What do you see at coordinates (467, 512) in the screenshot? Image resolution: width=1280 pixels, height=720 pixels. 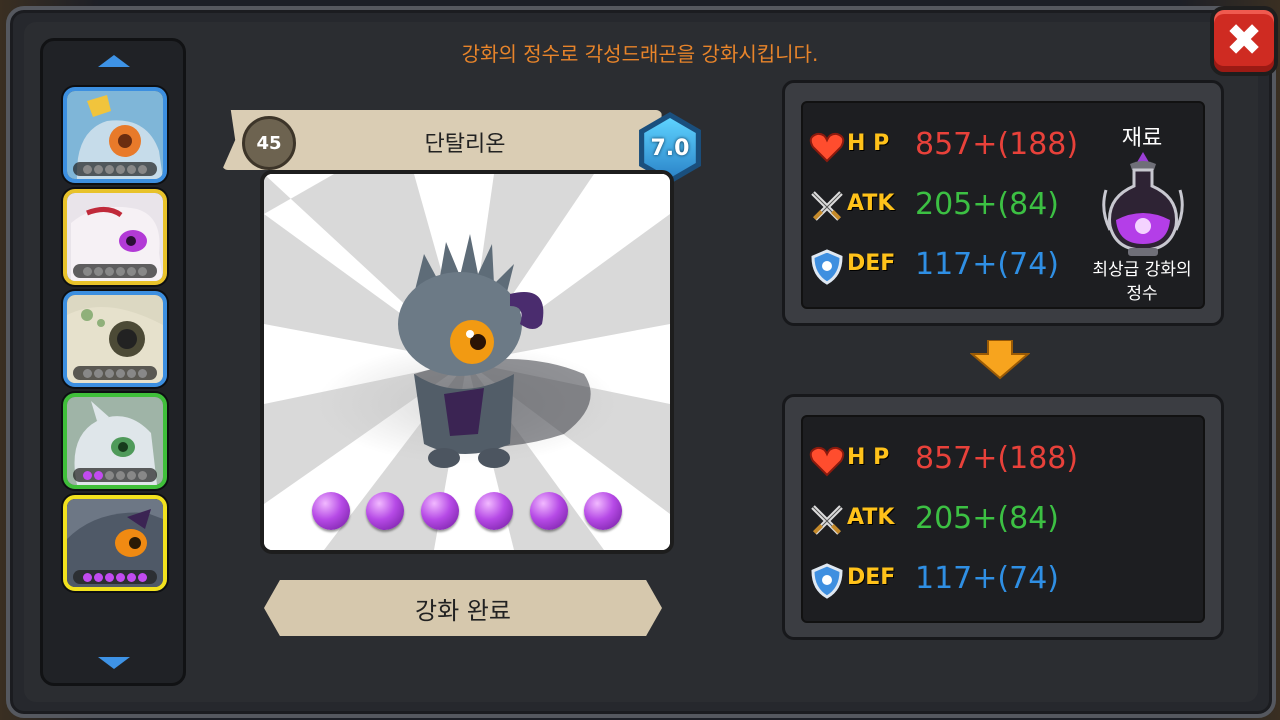 I see `enhance-gem-row` at bounding box center [467, 512].